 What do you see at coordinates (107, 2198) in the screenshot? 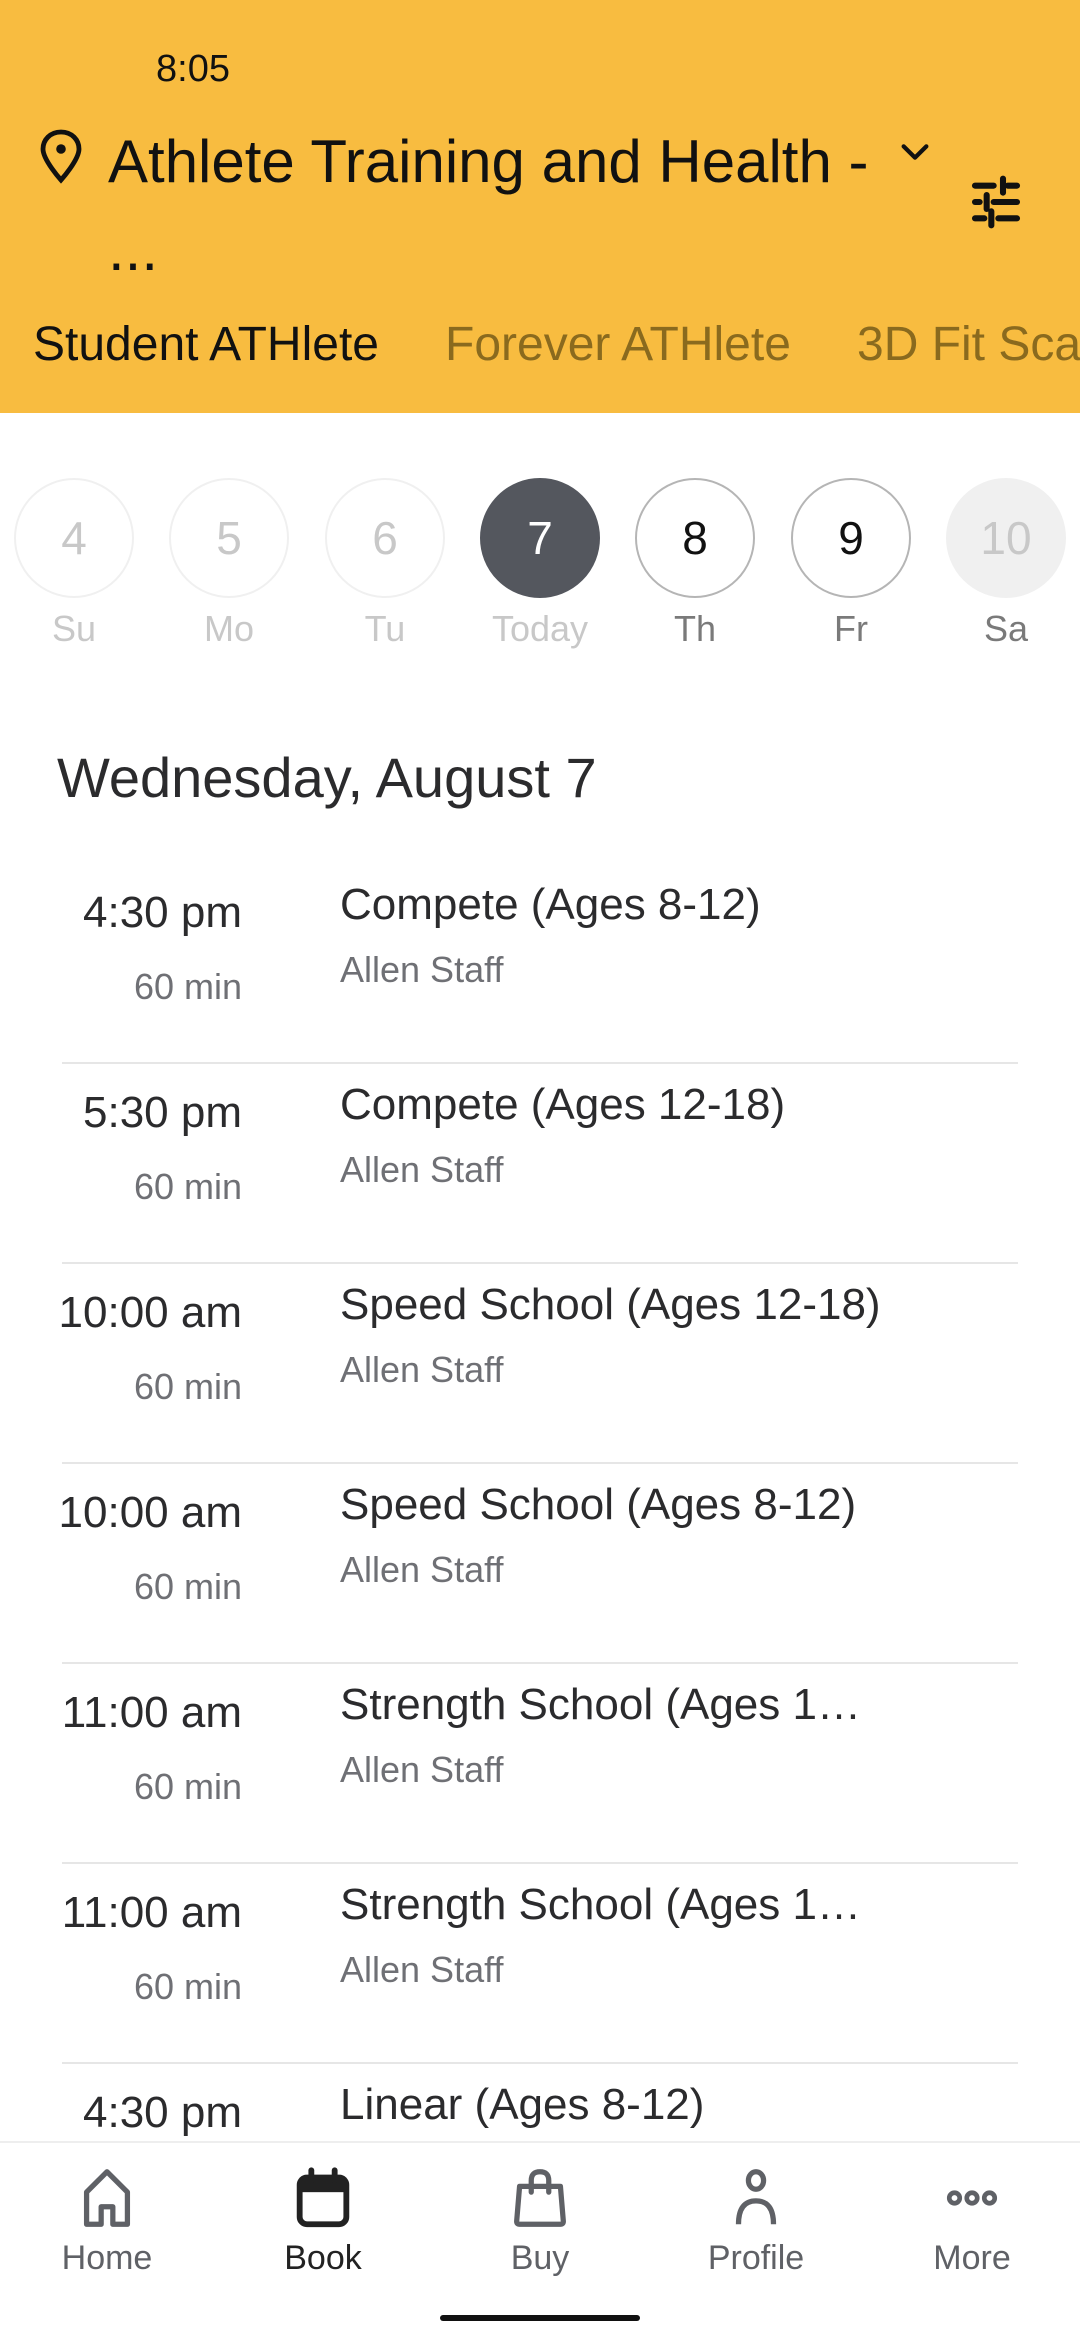
I see `home-icon` at bounding box center [107, 2198].